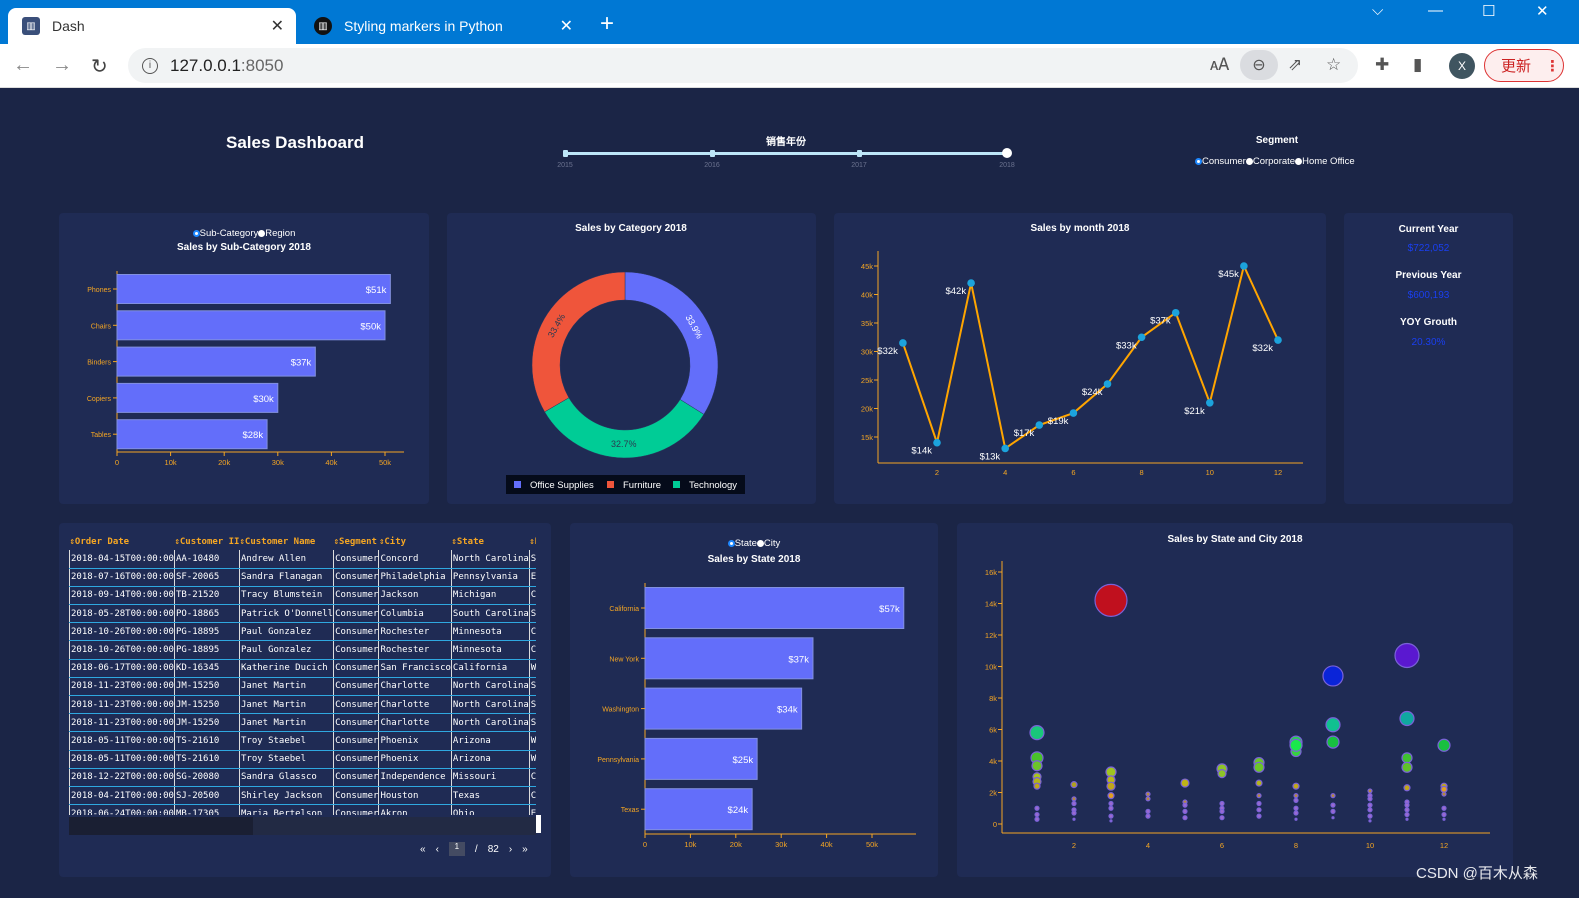 The image size is (1579, 898). What do you see at coordinates (122, 759) in the screenshot?
I see `table-cell: 2018-05-11T00:00:00` at bounding box center [122, 759].